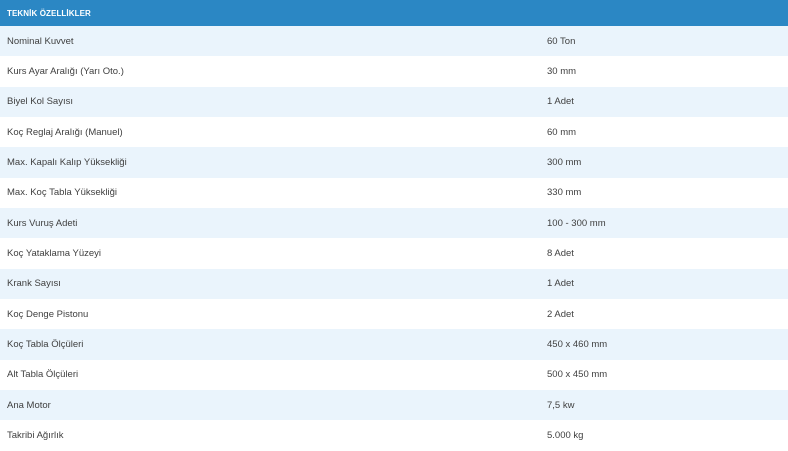  I want to click on spec-label: Max. Koç Tabla Yüksekliği, so click(273, 193).